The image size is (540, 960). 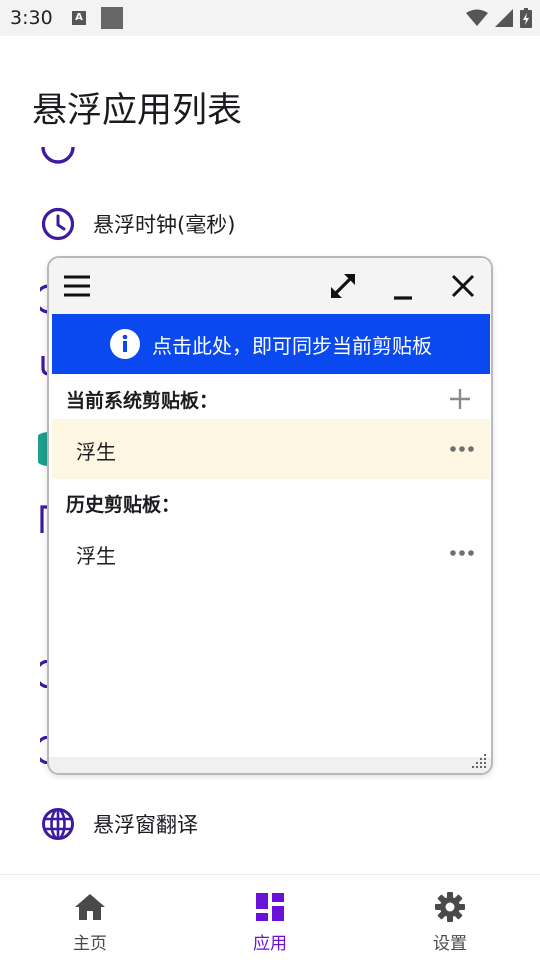 I want to click on status-time: 3:30, so click(x=31, y=18).